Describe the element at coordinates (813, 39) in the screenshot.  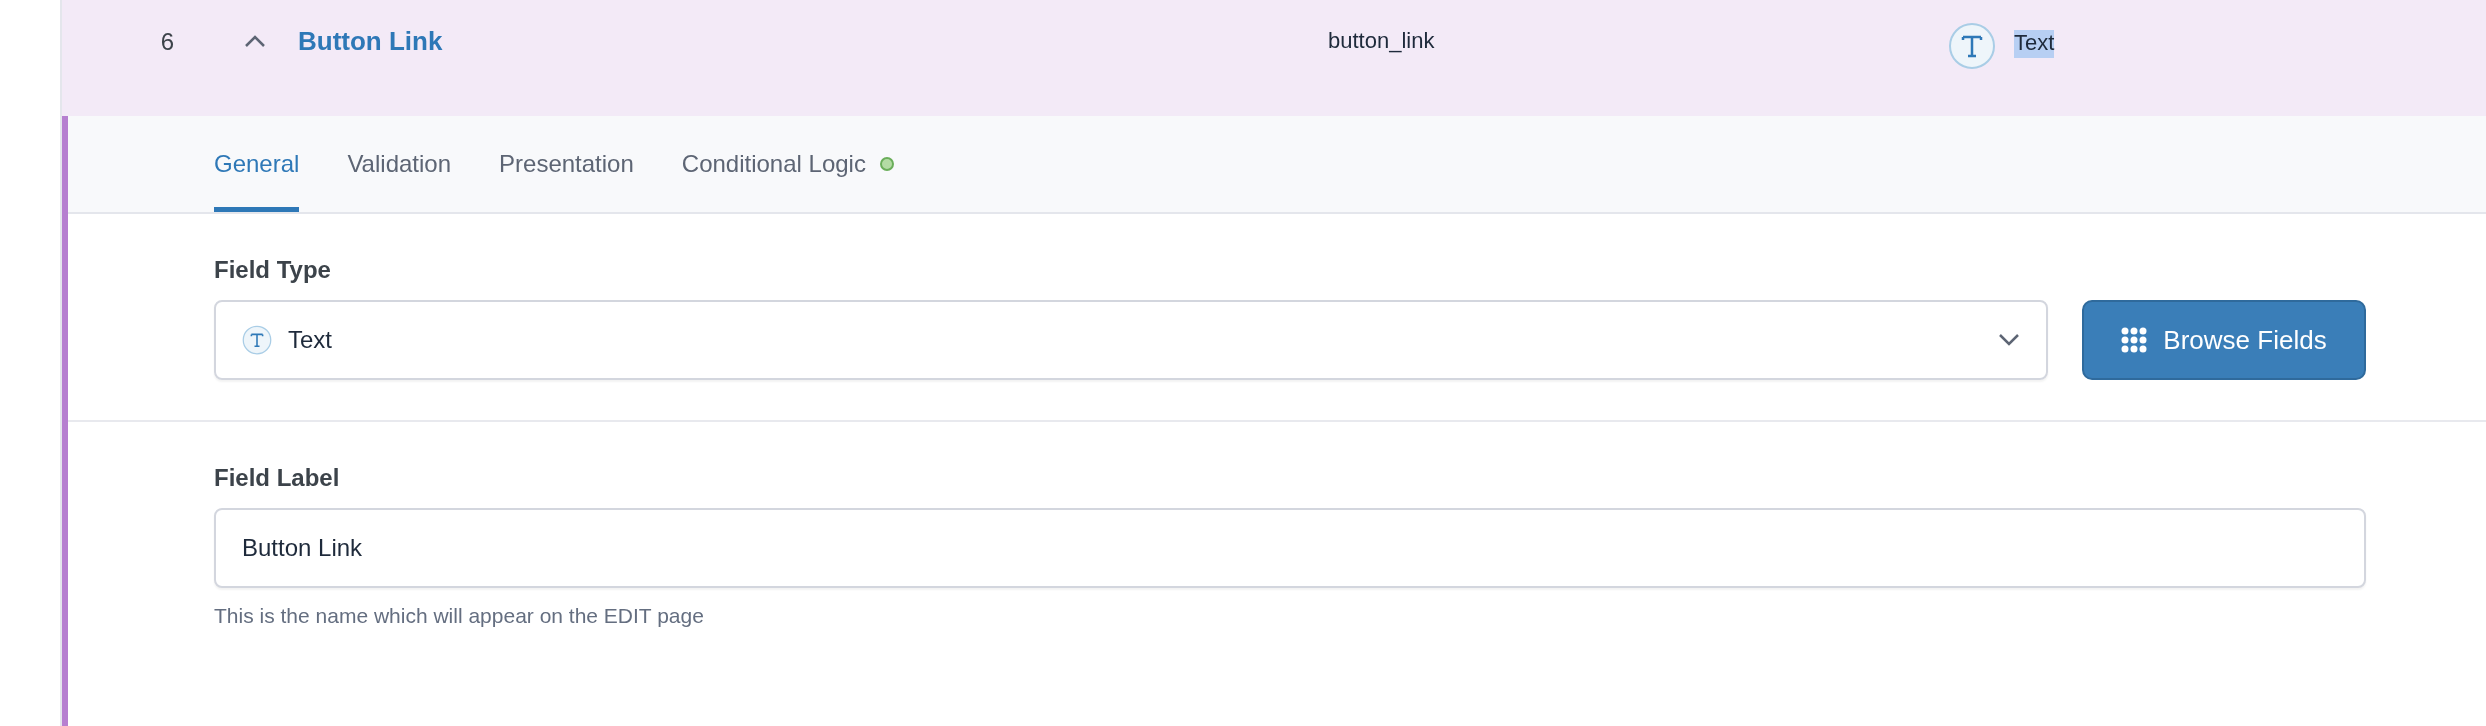
I see `field-title-link: Button Link` at that location.